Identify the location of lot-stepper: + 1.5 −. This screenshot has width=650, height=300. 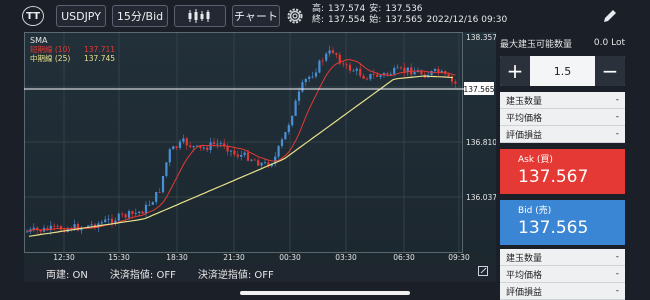
(562, 71).